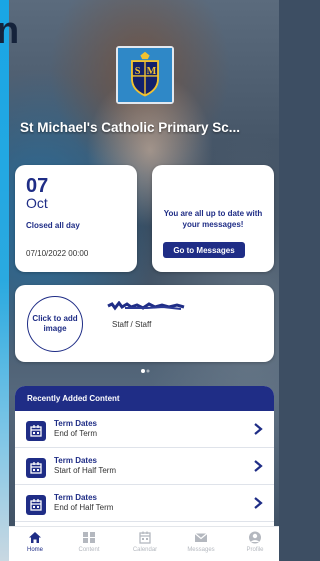 This screenshot has width=320, height=561. I want to click on profile-card: Click to add image Staff / Staff, so click(144, 323).